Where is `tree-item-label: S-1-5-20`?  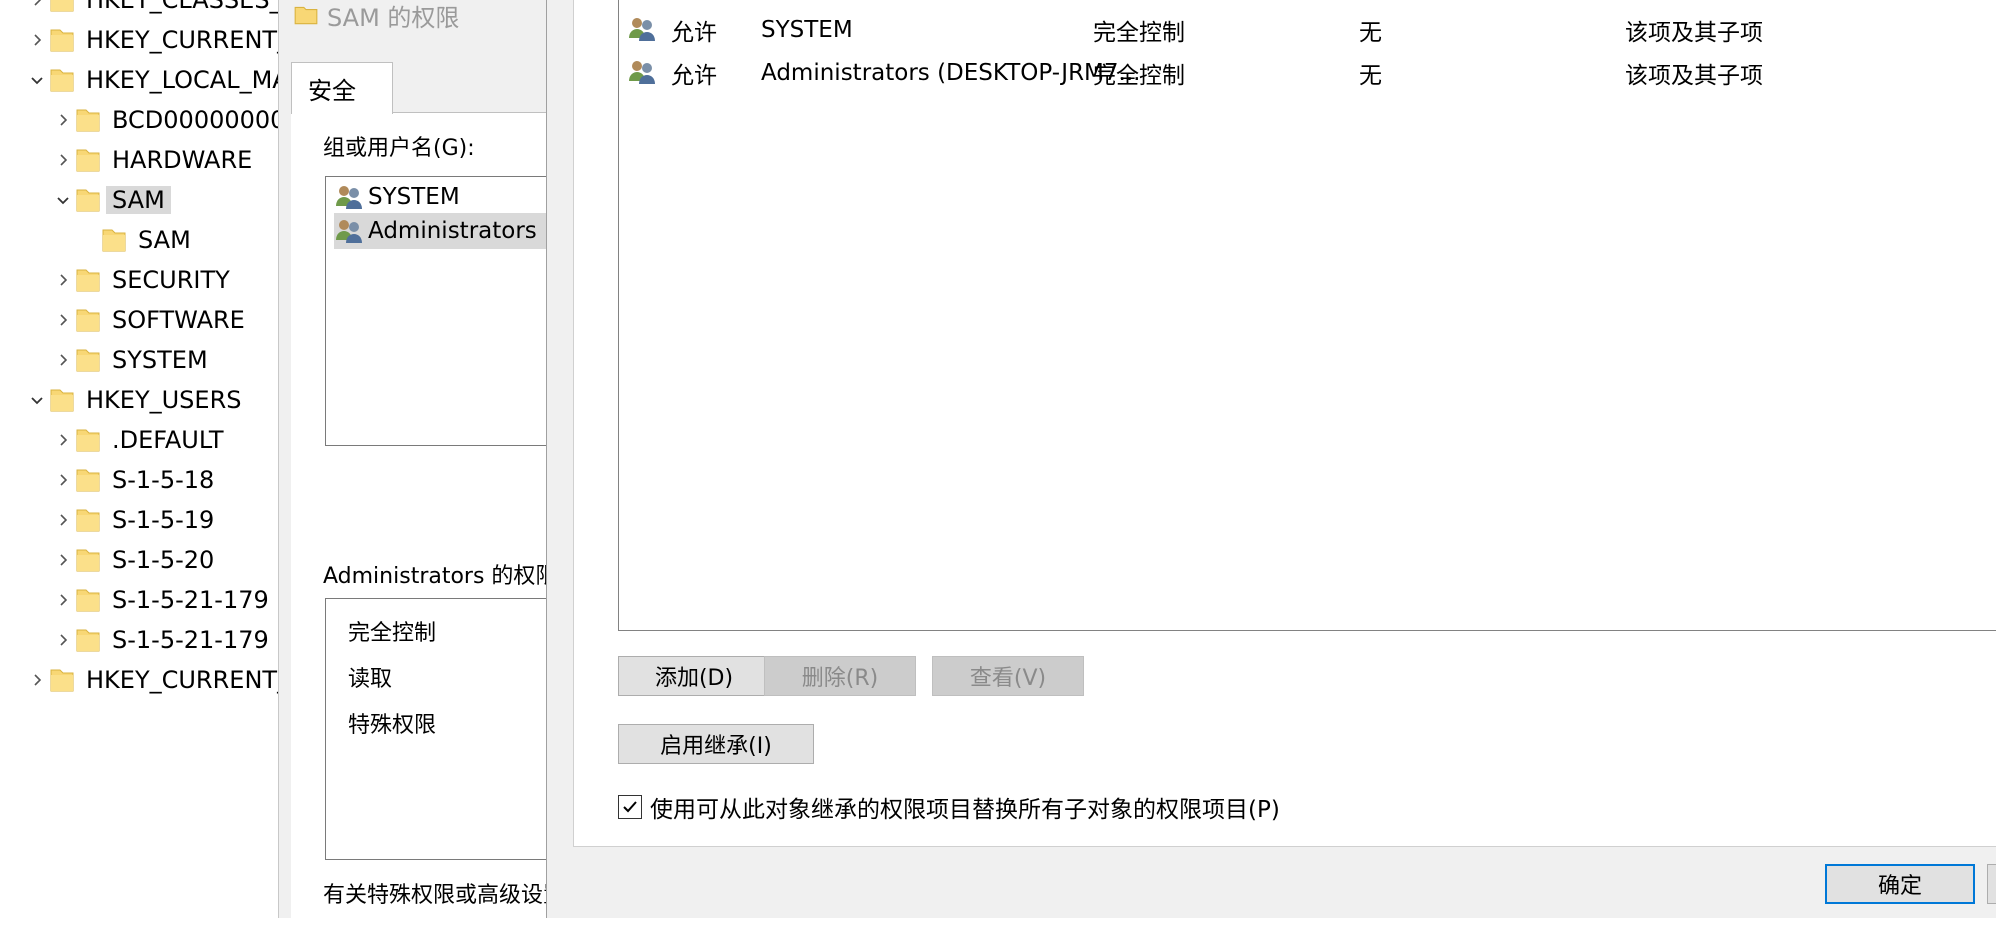
tree-item-label: S-1-5-20 is located at coordinates (163, 560).